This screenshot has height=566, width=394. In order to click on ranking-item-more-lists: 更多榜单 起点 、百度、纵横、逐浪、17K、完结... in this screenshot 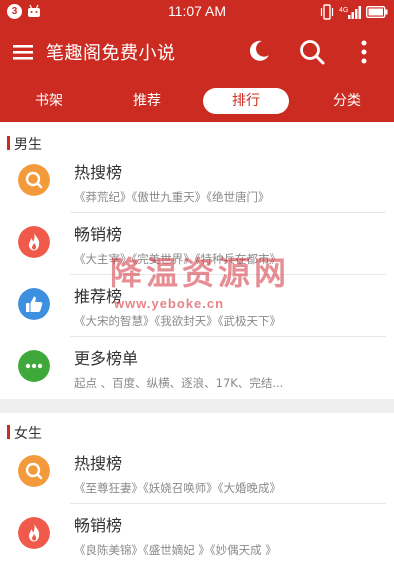, I will do `click(197, 368)`.